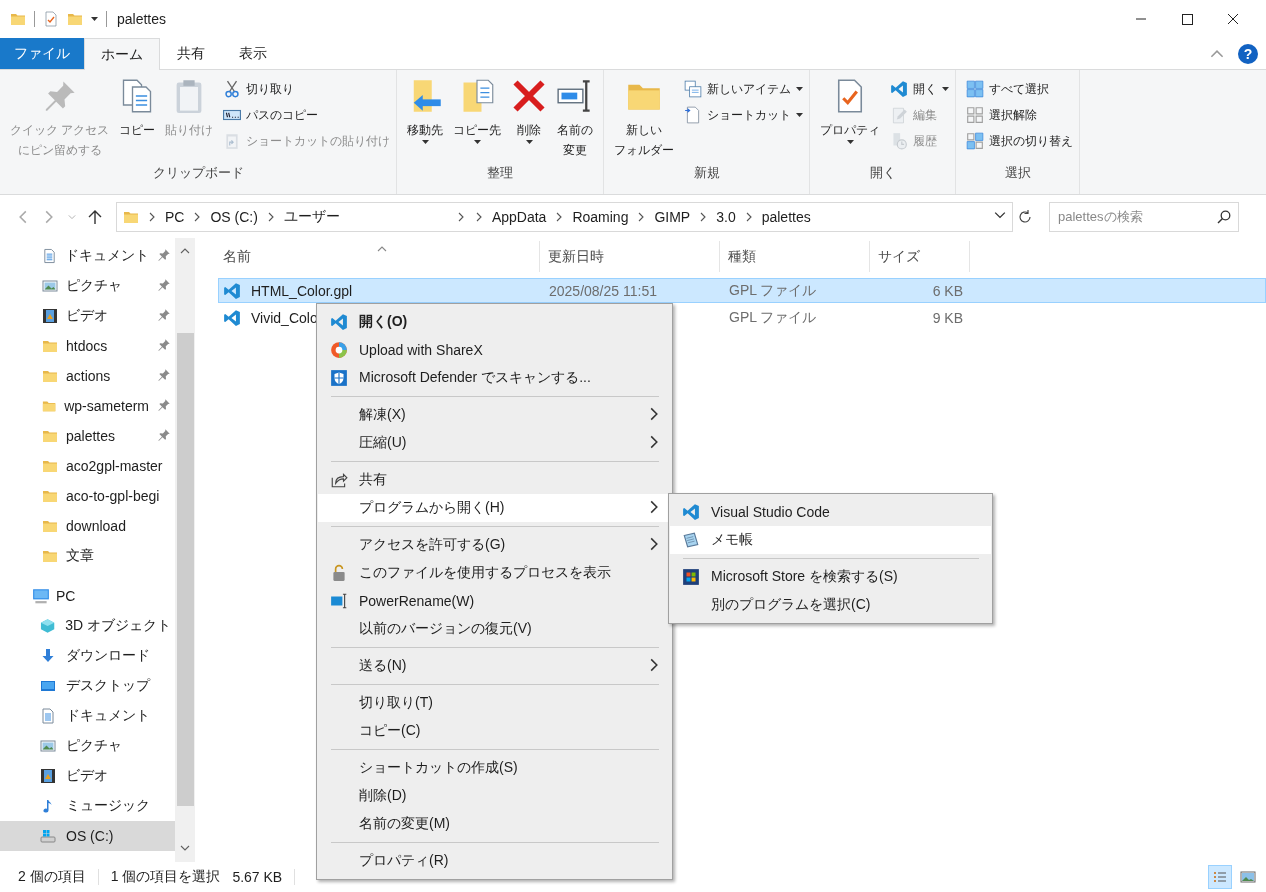 This screenshot has width=1266, height=892. Describe the element at coordinates (795, 256) in the screenshot. I see `column-header: 種類` at that location.